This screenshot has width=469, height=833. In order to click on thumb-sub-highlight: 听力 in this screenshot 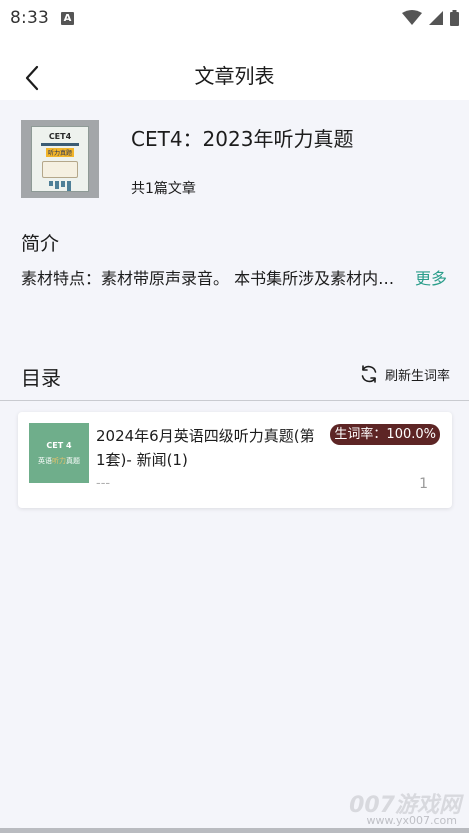, I will do `click(59, 460)`.